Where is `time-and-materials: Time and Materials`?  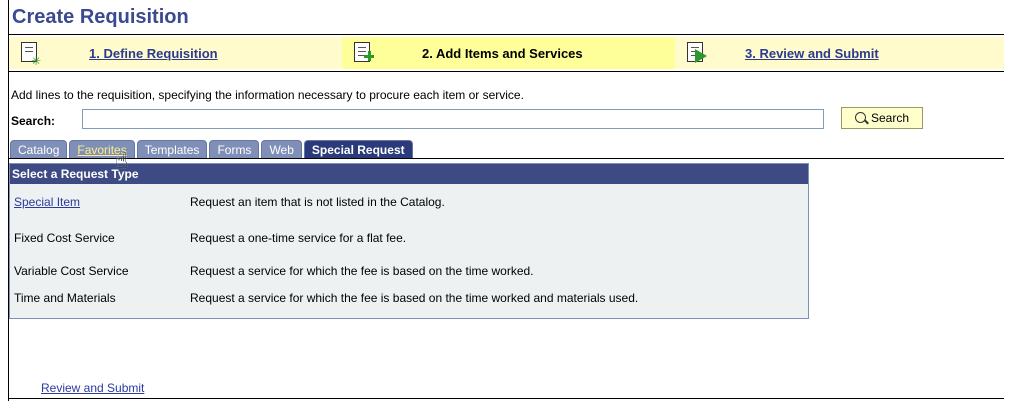
time-and-materials: Time and Materials is located at coordinates (65, 298).